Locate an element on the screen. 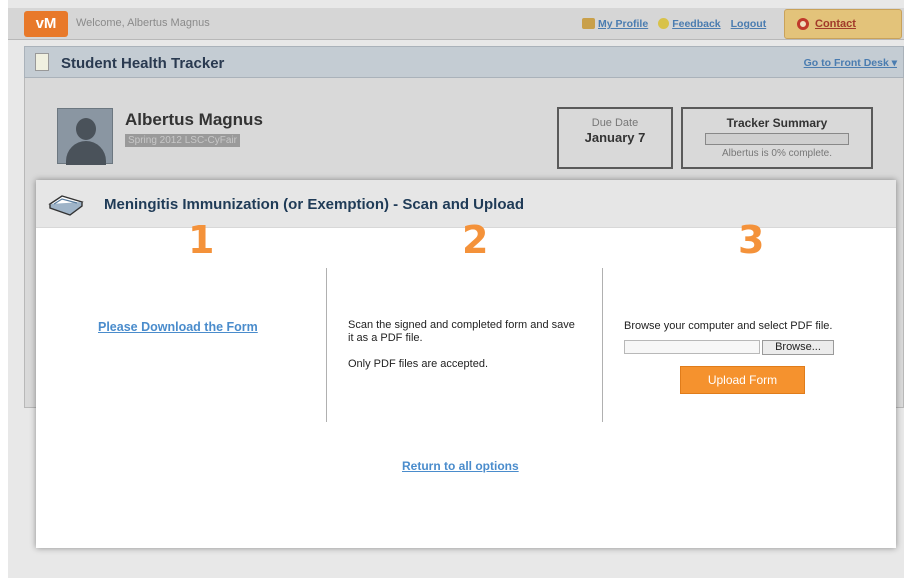  step-number-2: 2 is located at coordinates (475, 240).